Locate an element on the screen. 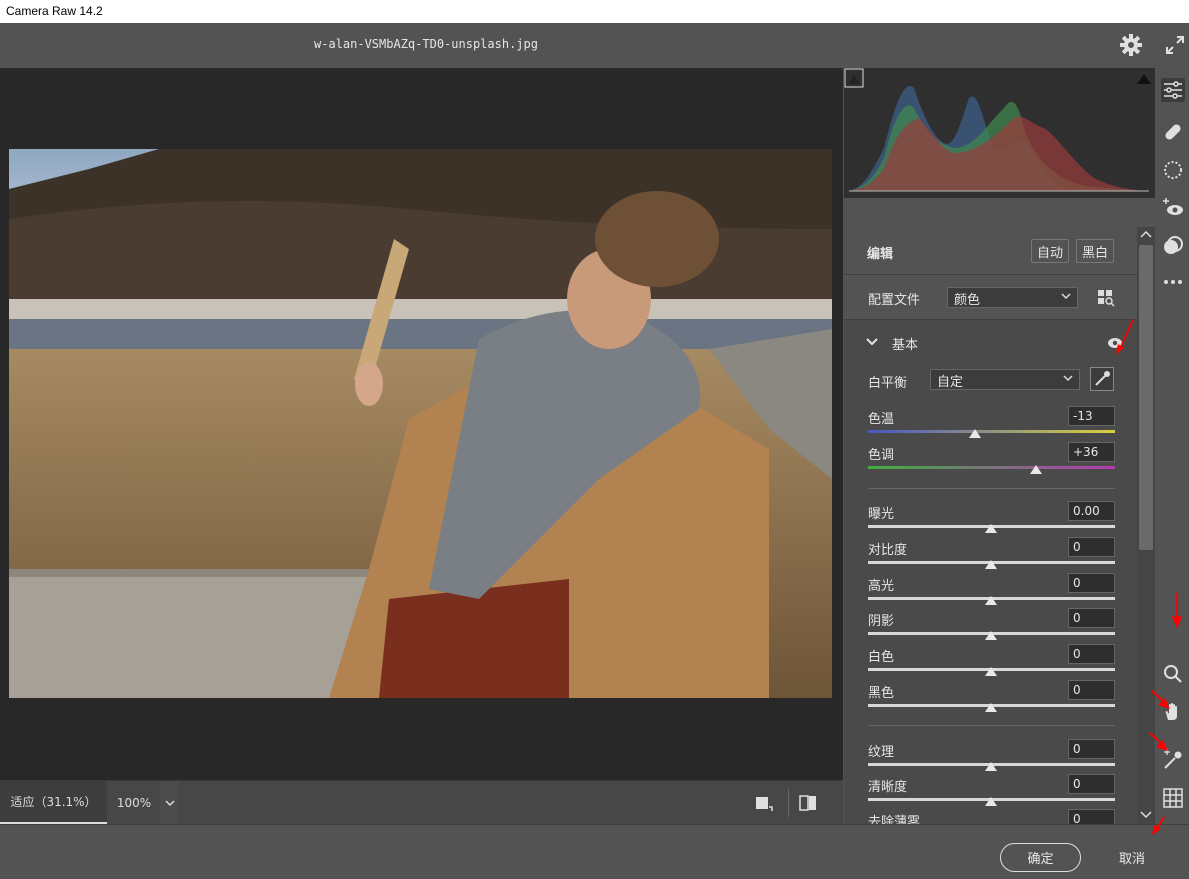  clarity-label: 清晰度 is located at coordinates (888, 787).